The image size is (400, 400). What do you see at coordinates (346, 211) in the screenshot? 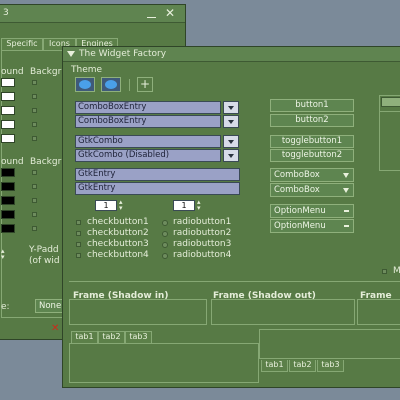
I see `option-indicator-icon` at bounding box center [346, 211].